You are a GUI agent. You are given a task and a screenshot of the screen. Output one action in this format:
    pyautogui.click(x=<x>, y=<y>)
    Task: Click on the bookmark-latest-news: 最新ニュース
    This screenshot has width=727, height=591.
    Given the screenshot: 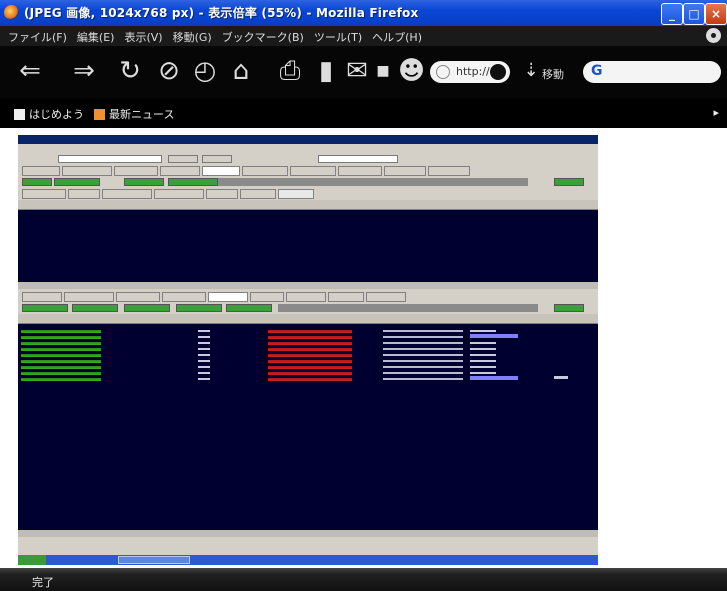 What is the action you would take?
    pyautogui.click(x=134, y=114)
    